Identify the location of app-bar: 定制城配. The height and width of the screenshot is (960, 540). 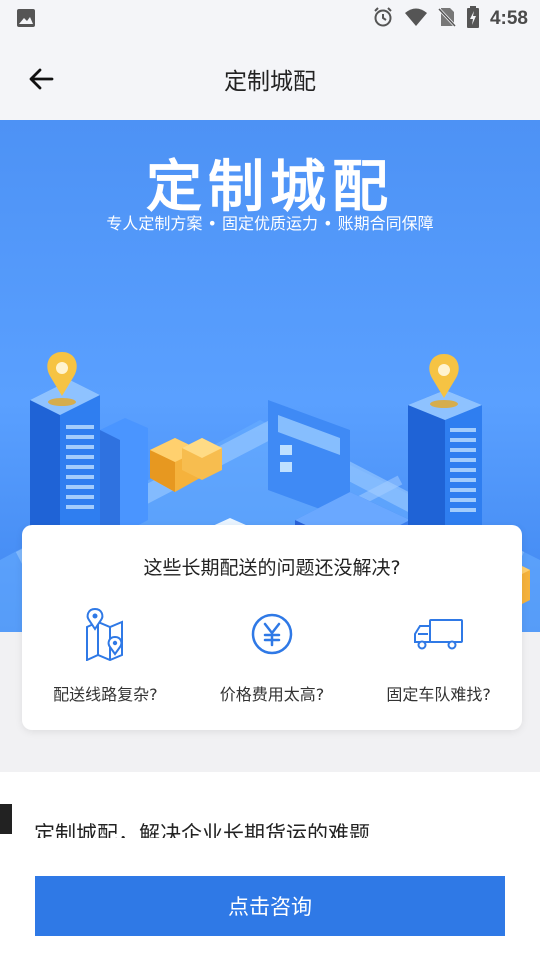
(270, 78).